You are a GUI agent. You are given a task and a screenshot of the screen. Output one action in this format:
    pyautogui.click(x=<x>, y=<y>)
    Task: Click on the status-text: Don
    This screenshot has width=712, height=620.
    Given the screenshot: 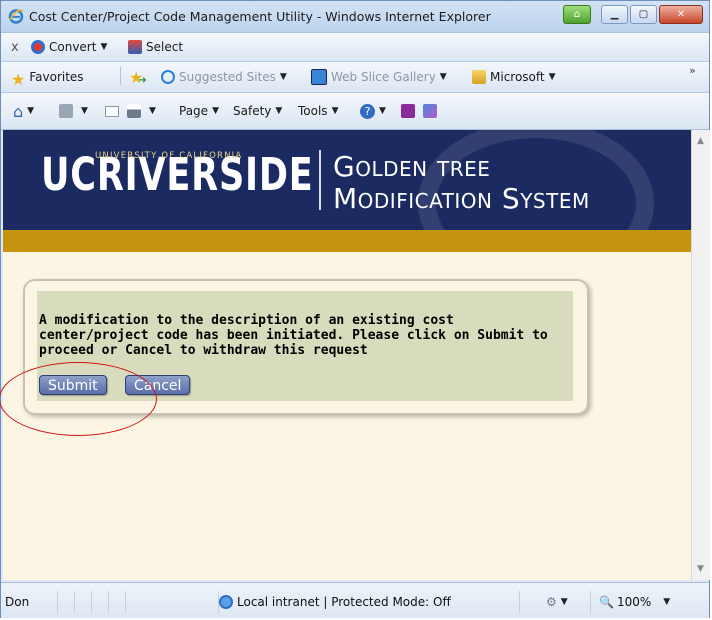 What is the action you would take?
    pyautogui.click(x=31, y=602)
    